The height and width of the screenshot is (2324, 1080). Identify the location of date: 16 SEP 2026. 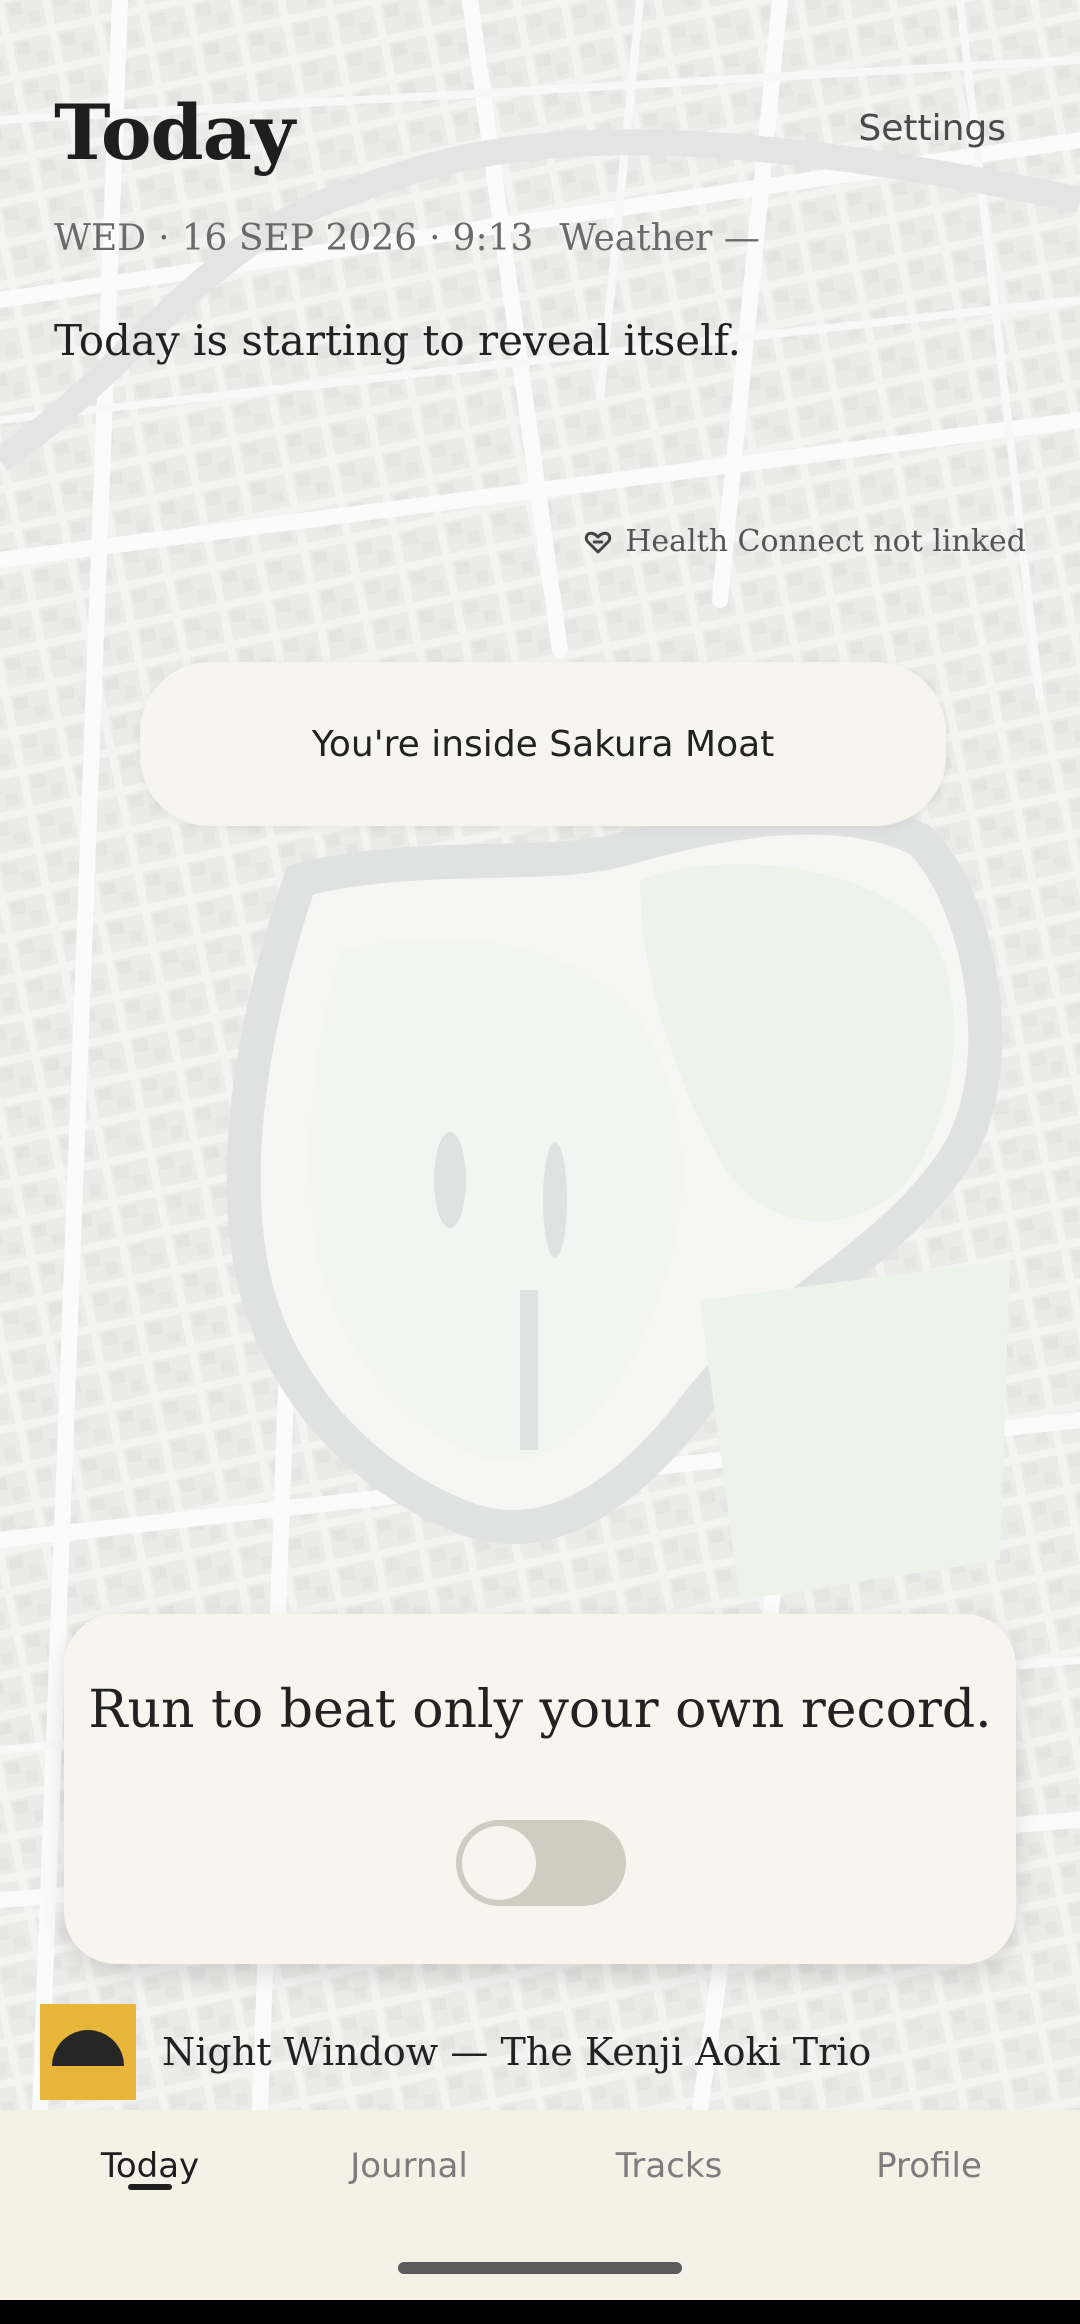
(299, 238).